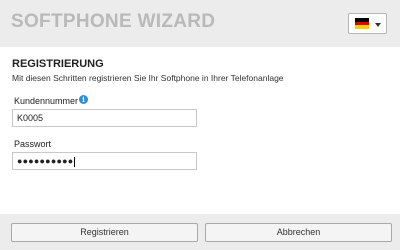 This screenshot has height=250, width=400. I want to click on cancel-button: Abbrechen, so click(298, 232).